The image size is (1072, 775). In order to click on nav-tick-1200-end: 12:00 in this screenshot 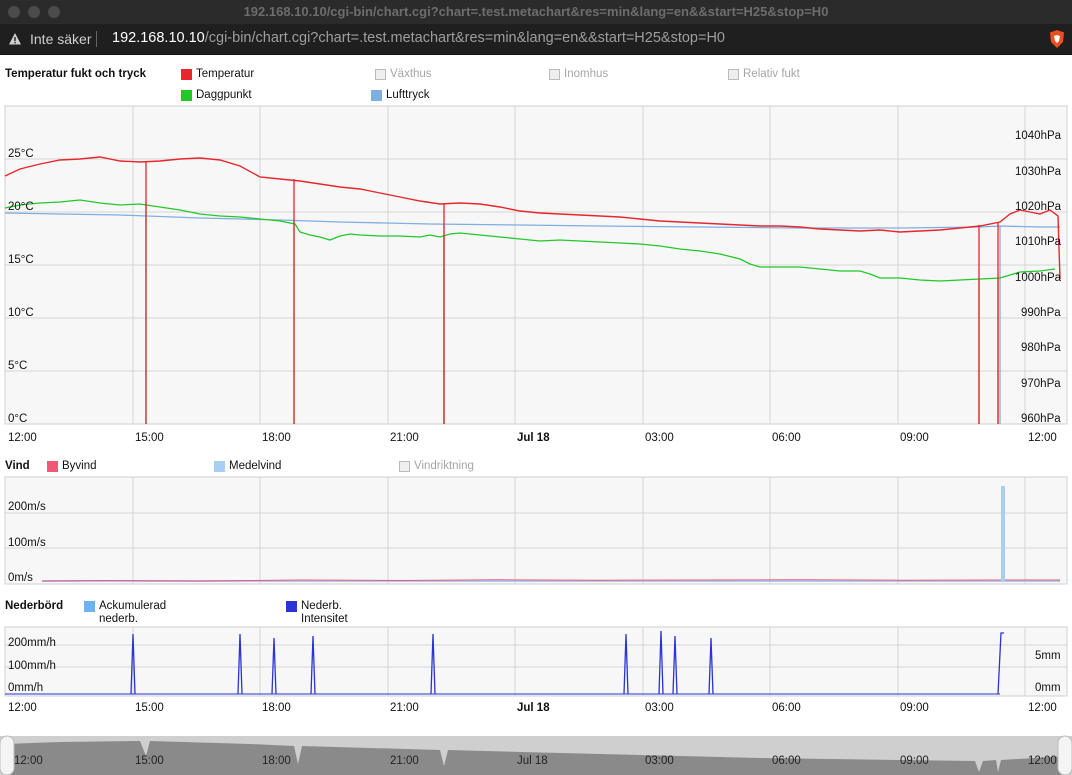, I will do `click(1042, 761)`.